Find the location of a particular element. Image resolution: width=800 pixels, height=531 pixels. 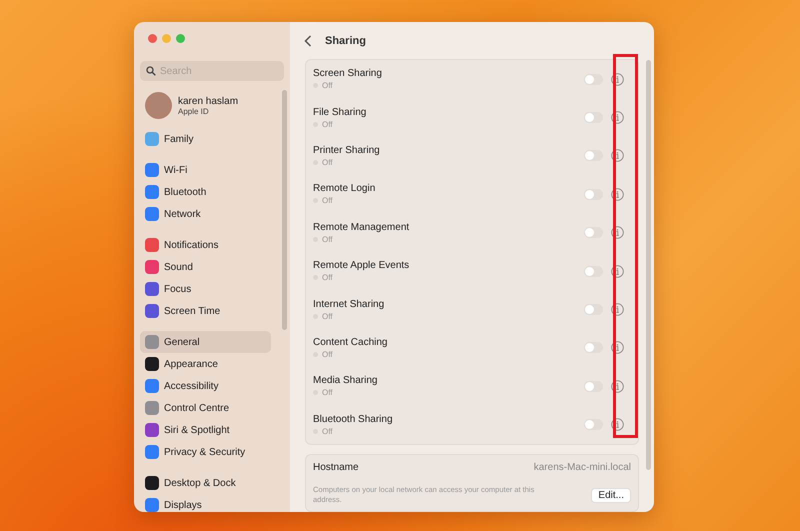

close-button is located at coordinates (152, 38).